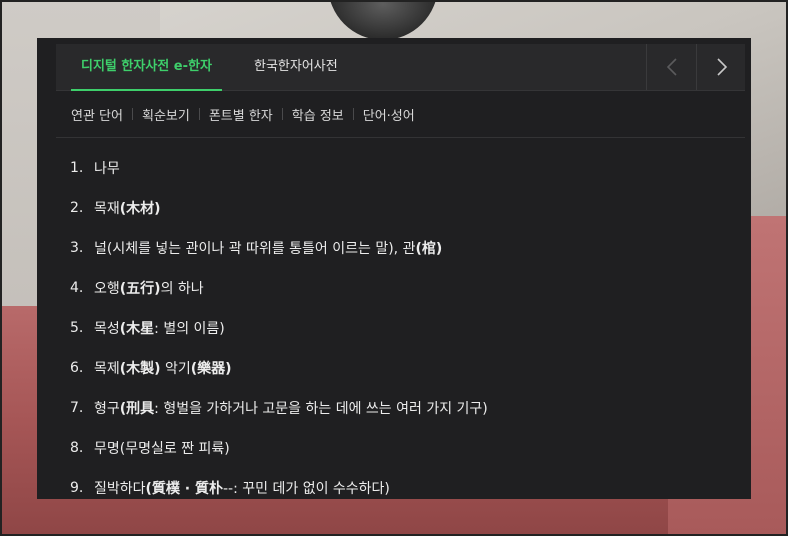 Image resolution: width=788 pixels, height=536 pixels. Describe the element at coordinates (107, 209) in the screenshot. I see `definition-fragment: 목재` at that location.